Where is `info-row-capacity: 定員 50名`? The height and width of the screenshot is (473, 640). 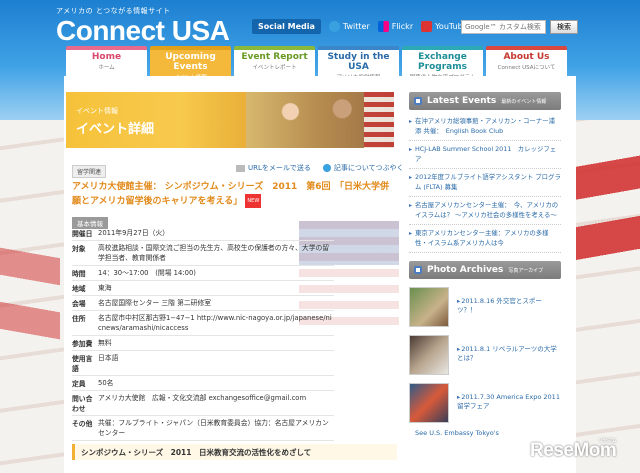 info-row-capacity: 定員 50名 is located at coordinates (203, 383).